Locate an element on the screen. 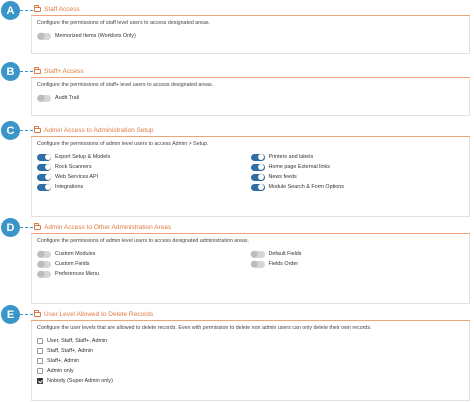 The image size is (474, 402). toggle-label: Home page External links is located at coordinates (299, 167).